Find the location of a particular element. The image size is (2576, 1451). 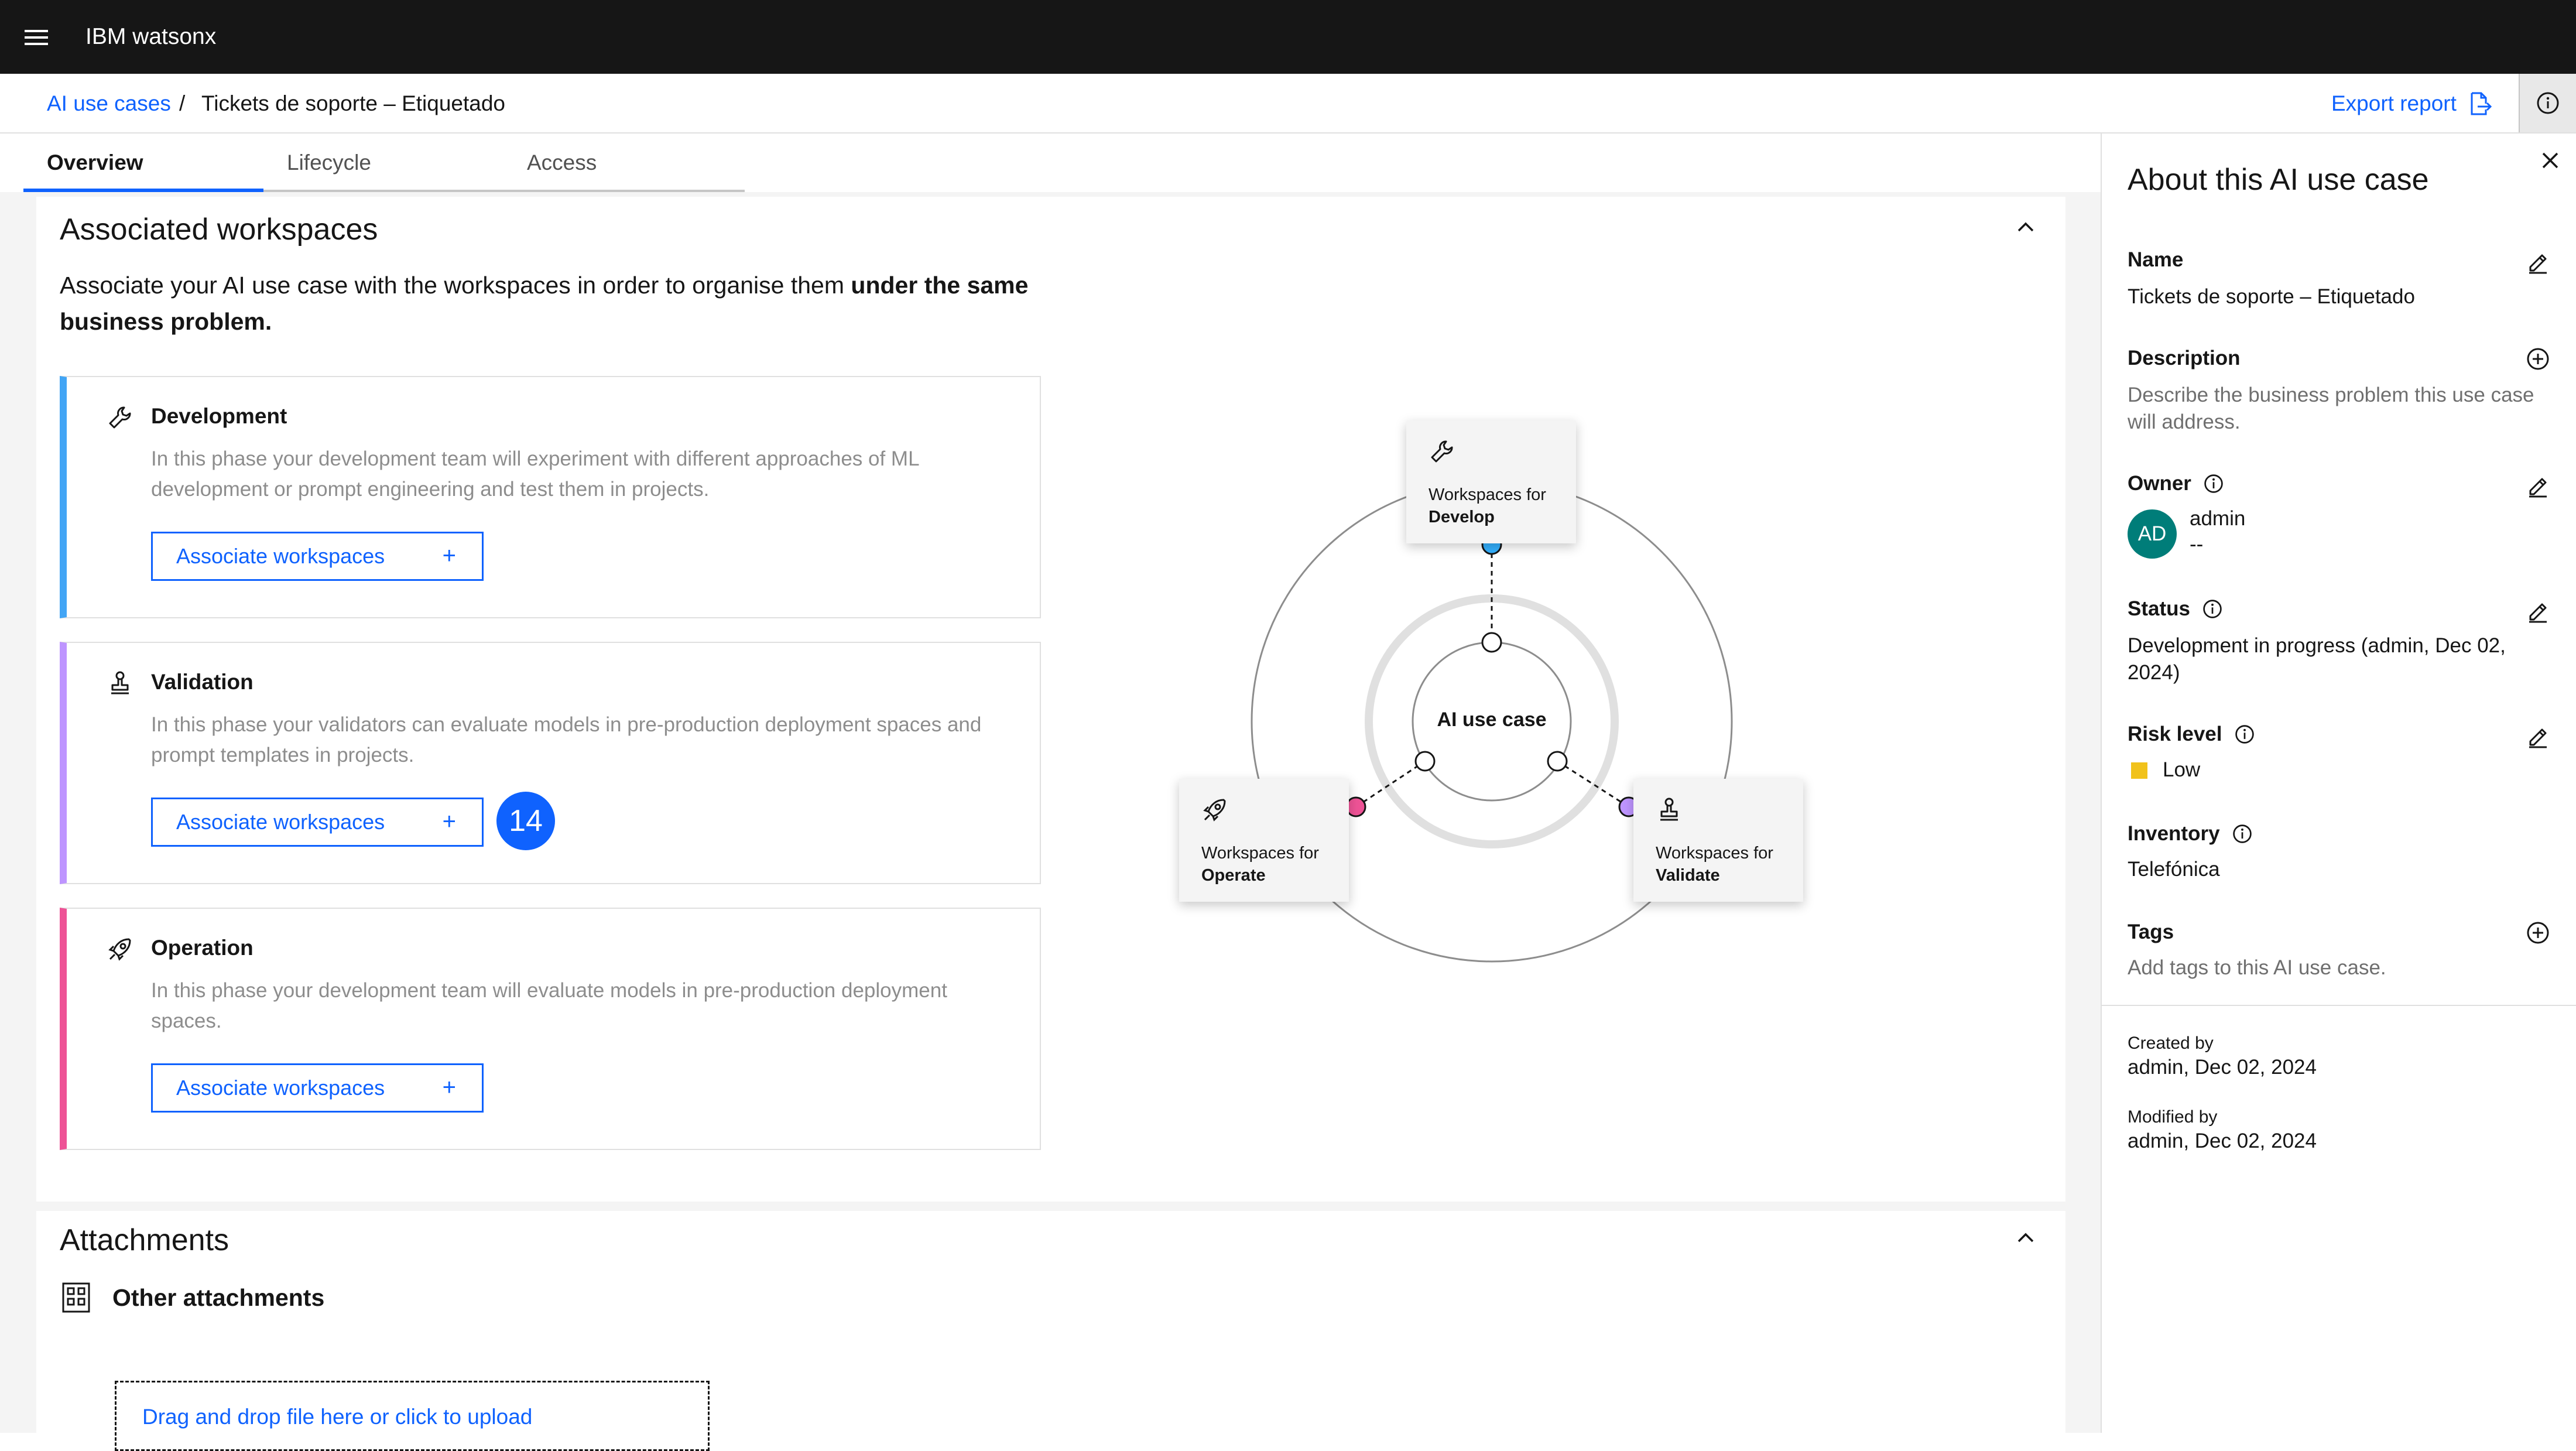

add-description-icon is located at coordinates (2538, 359).